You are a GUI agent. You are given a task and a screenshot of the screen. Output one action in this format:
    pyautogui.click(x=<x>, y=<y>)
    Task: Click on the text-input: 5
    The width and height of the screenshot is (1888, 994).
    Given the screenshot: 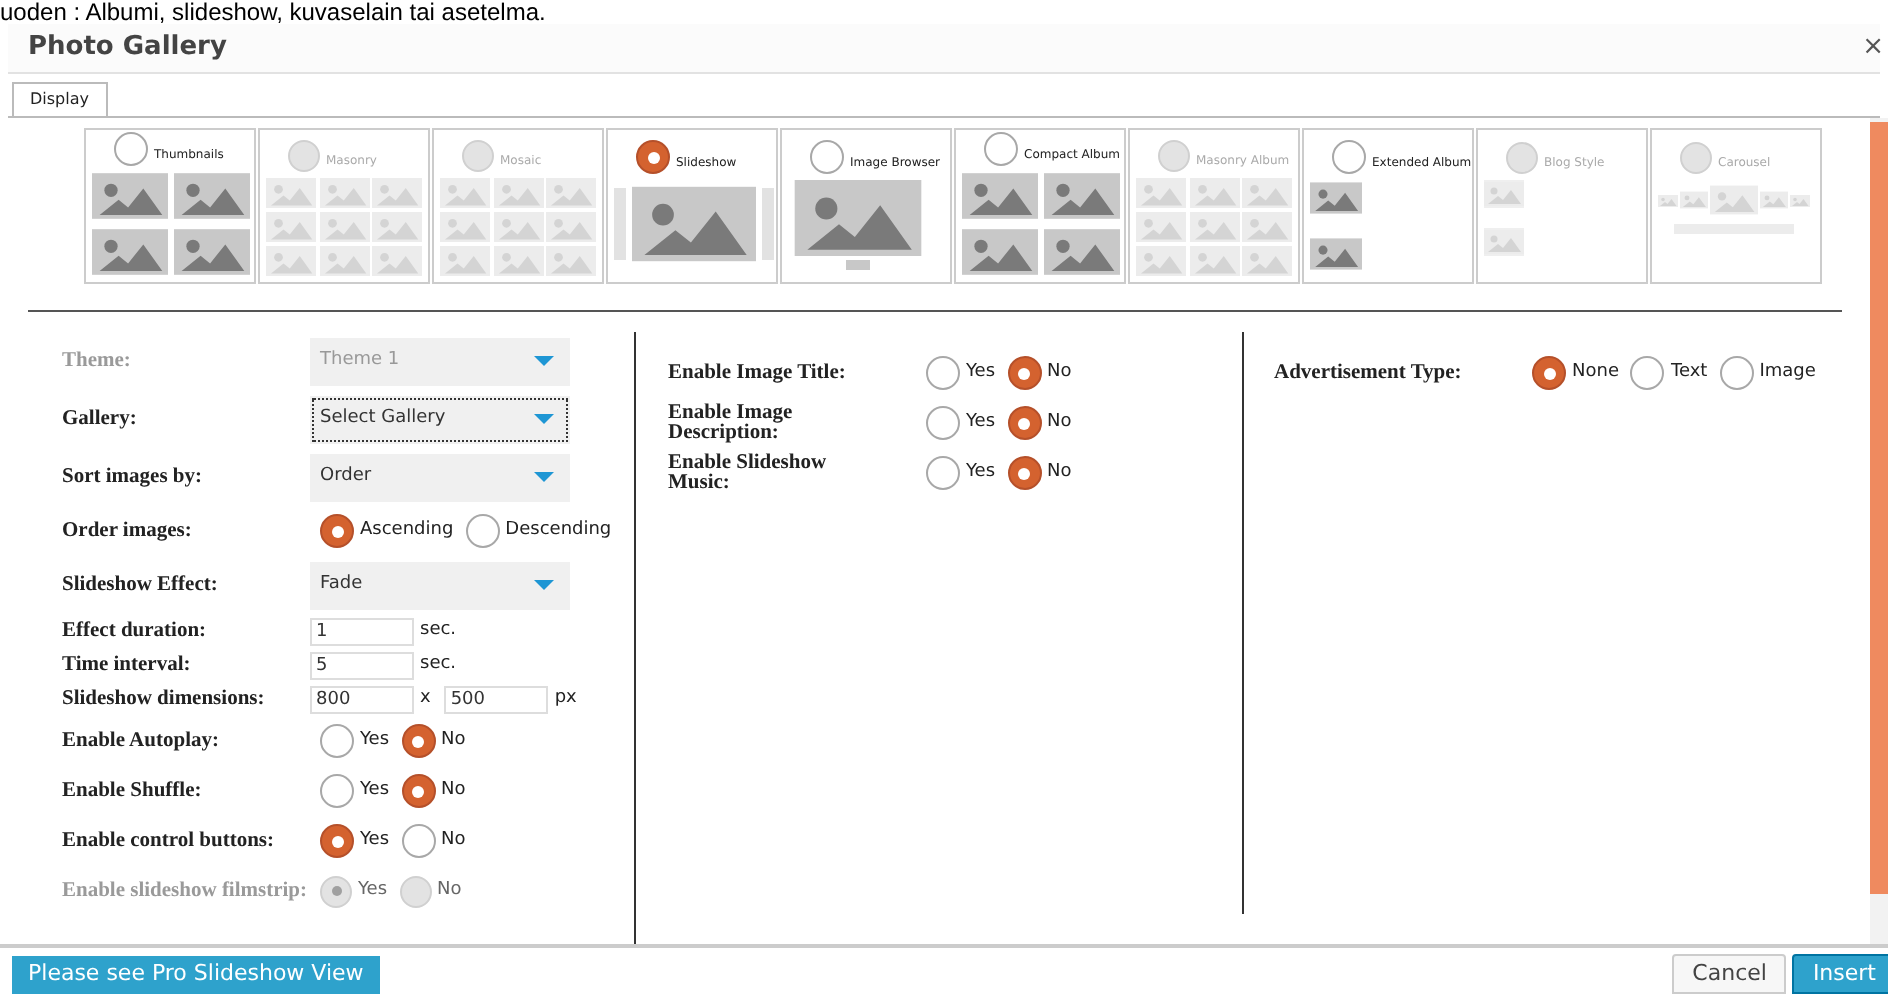 What is the action you would take?
    pyautogui.click(x=362, y=665)
    